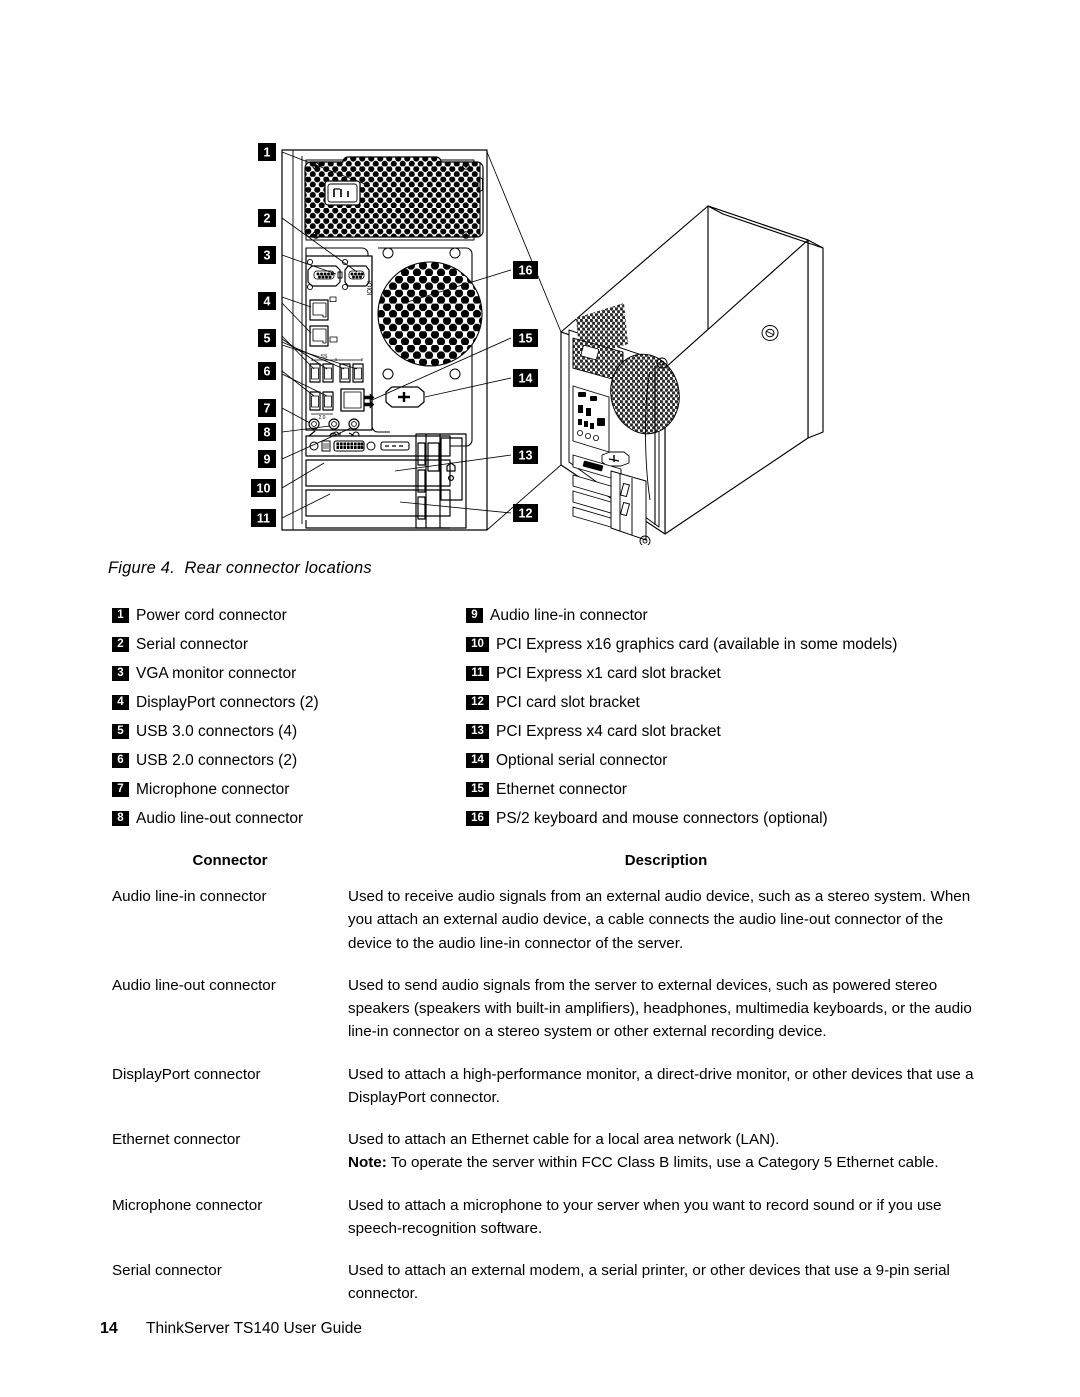 Image resolution: width=1080 pixels, height=1397 pixels. I want to click on legend-item: 14 Optional serial connector, so click(731, 760).